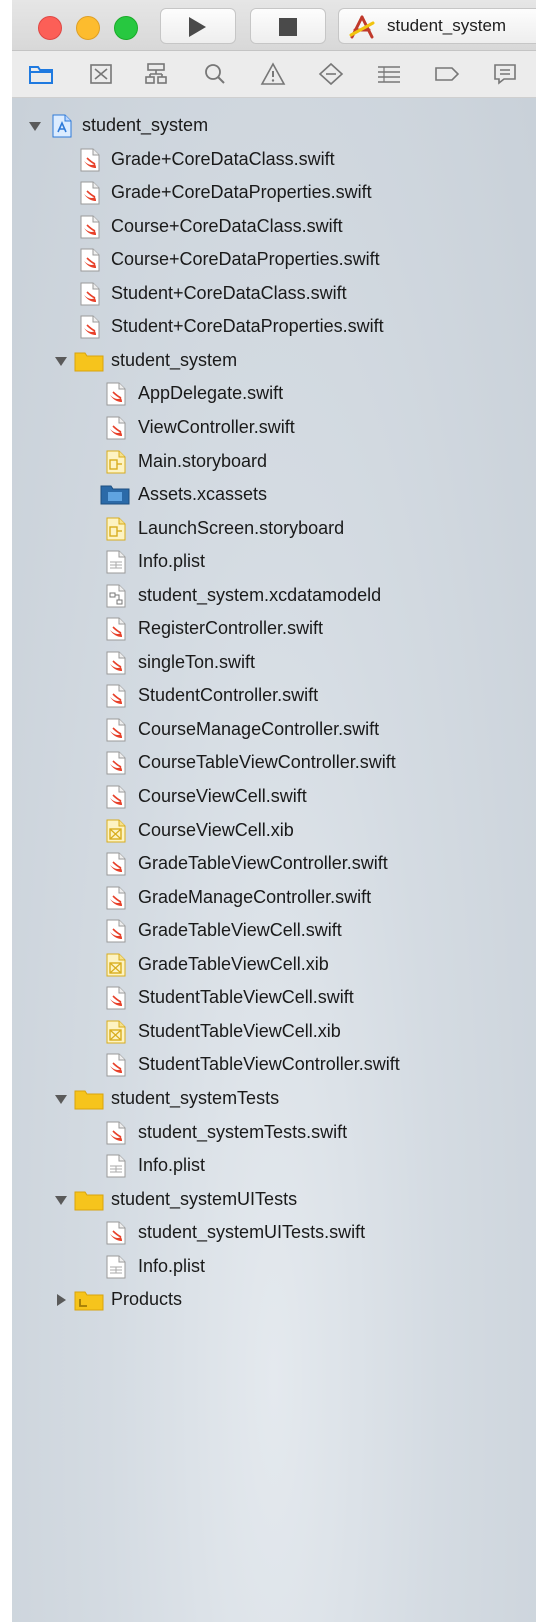 Image resolution: width=558 pixels, height=1622 pixels. I want to click on stop-icon, so click(288, 27).